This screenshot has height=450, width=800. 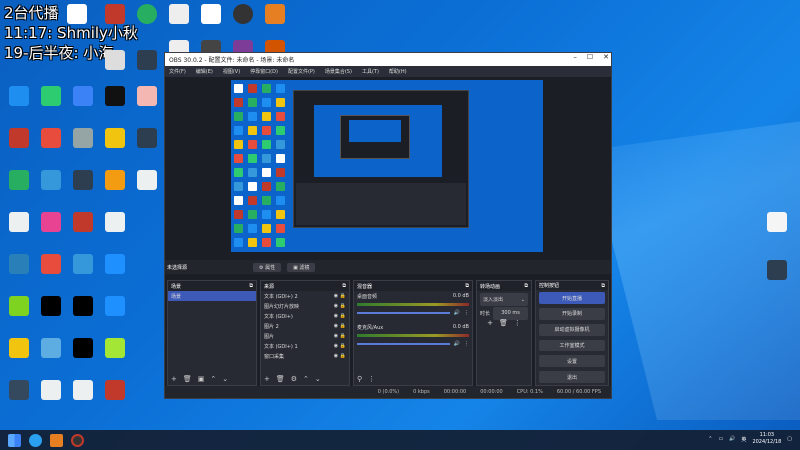 I want to click on source-item: 图片 2 ◉ 🔒, so click(x=305, y=326).